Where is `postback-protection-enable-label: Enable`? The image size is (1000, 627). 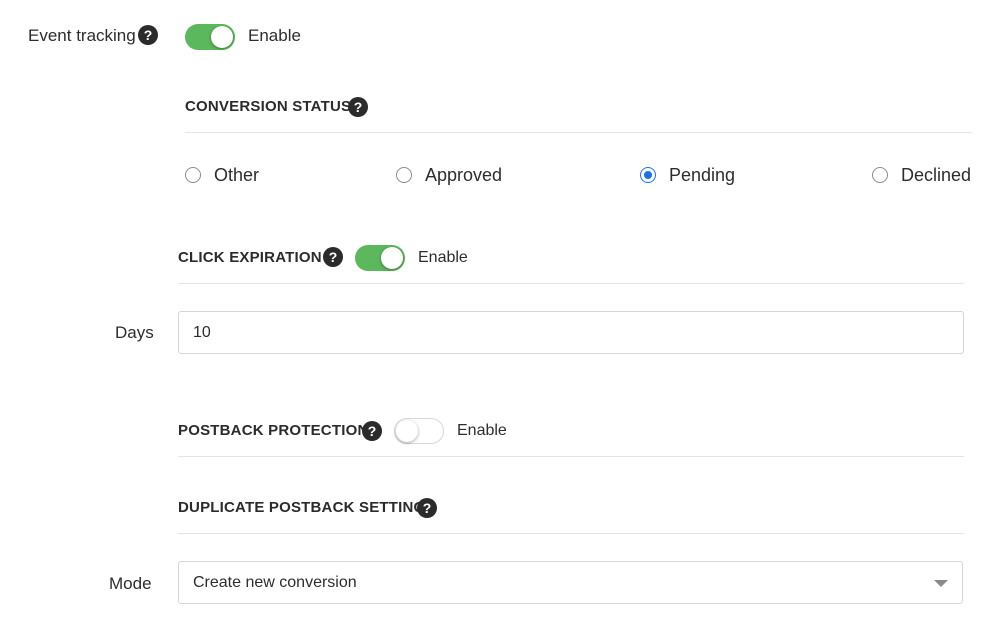 postback-protection-enable-label: Enable is located at coordinates (482, 430).